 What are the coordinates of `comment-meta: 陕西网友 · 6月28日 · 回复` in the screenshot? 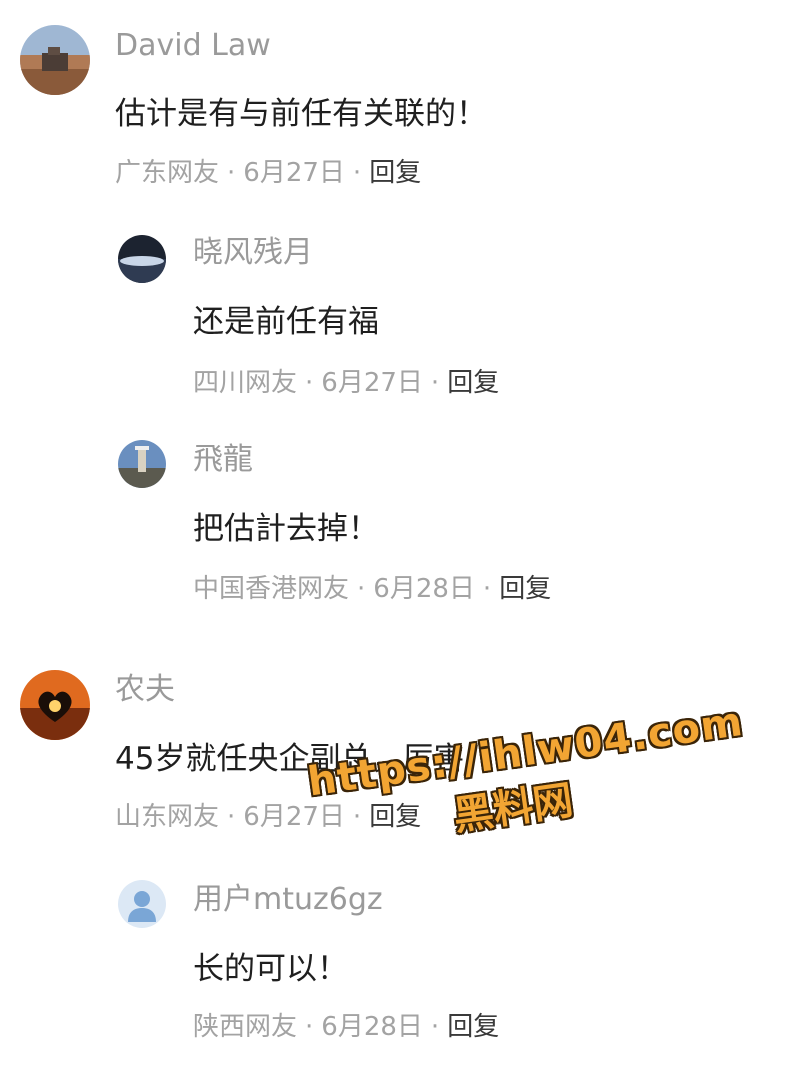 It's located at (346, 1027).